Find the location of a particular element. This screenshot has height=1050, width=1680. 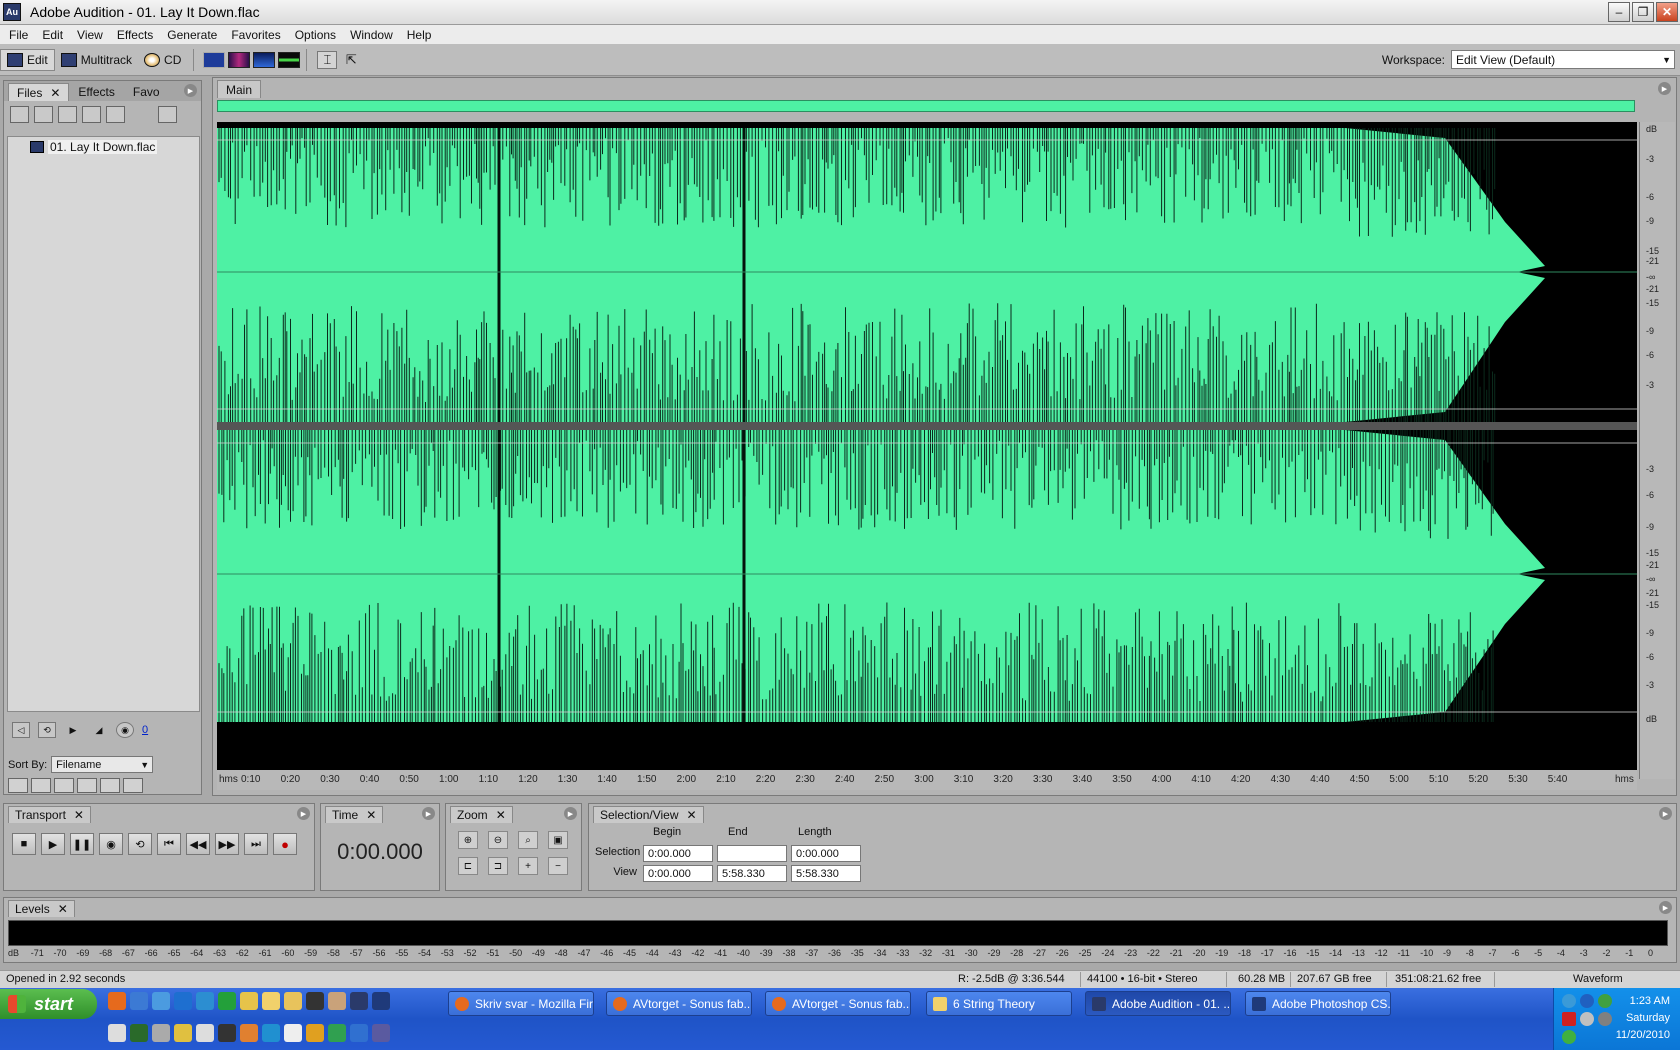

tab-transport: Transport ✕ is located at coordinates (49, 814).